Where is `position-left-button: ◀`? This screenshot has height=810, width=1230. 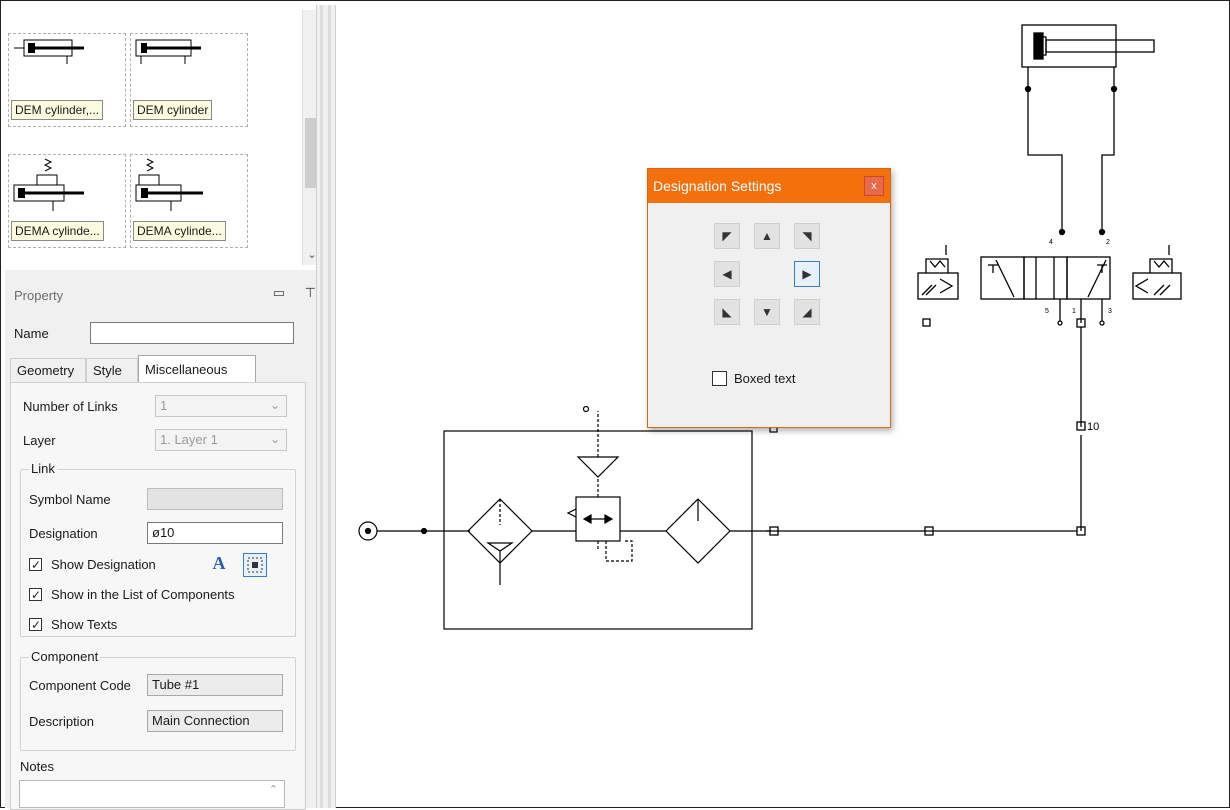
position-left-button: ◀ is located at coordinates (727, 274).